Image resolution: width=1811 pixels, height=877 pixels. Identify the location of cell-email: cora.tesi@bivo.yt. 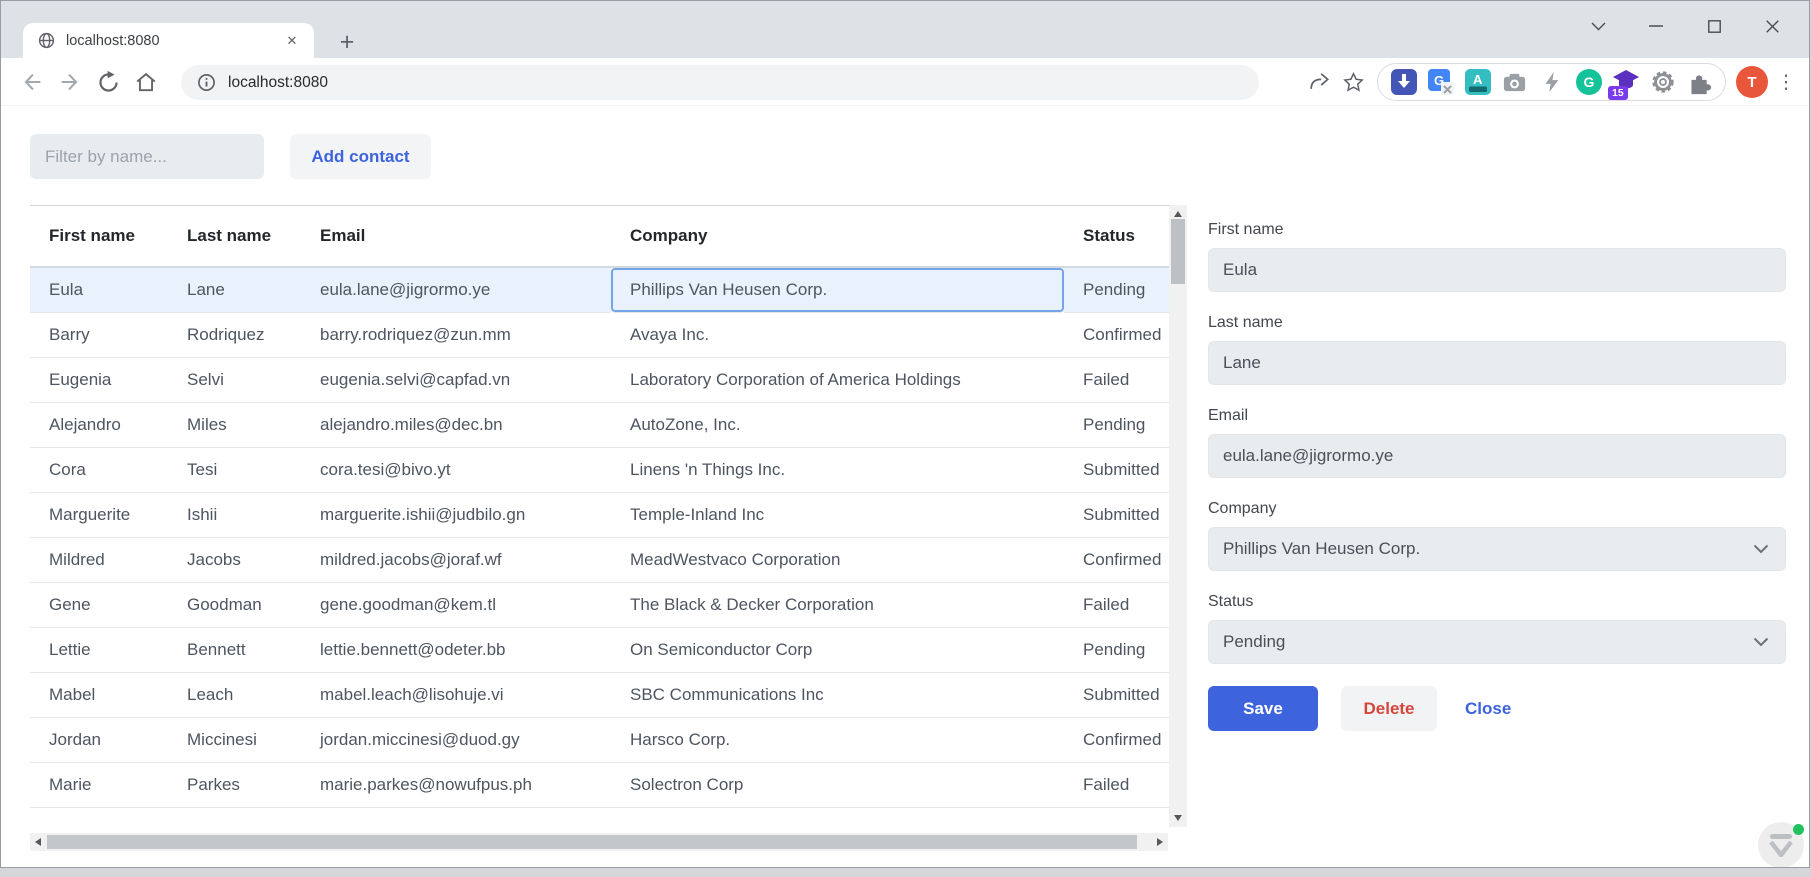
(456, 470).